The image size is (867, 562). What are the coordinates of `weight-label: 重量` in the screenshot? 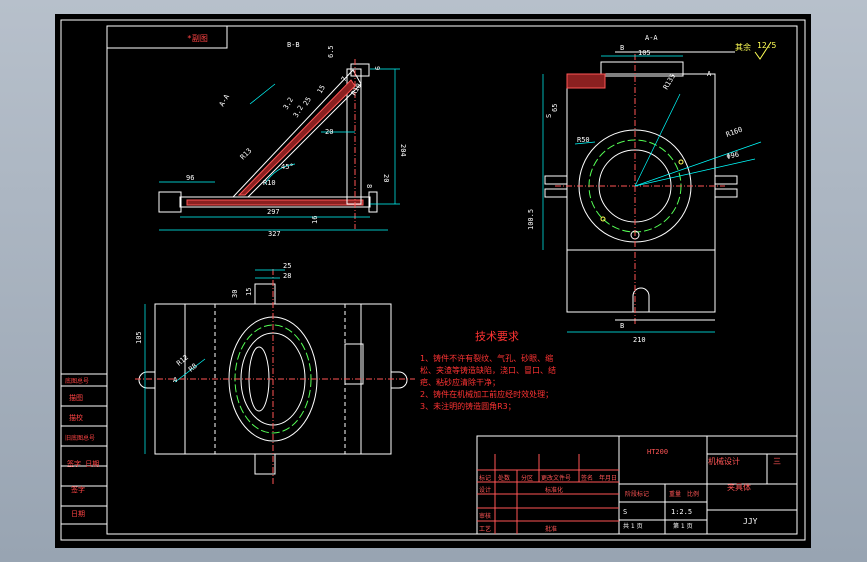 It's located at (675, 494).